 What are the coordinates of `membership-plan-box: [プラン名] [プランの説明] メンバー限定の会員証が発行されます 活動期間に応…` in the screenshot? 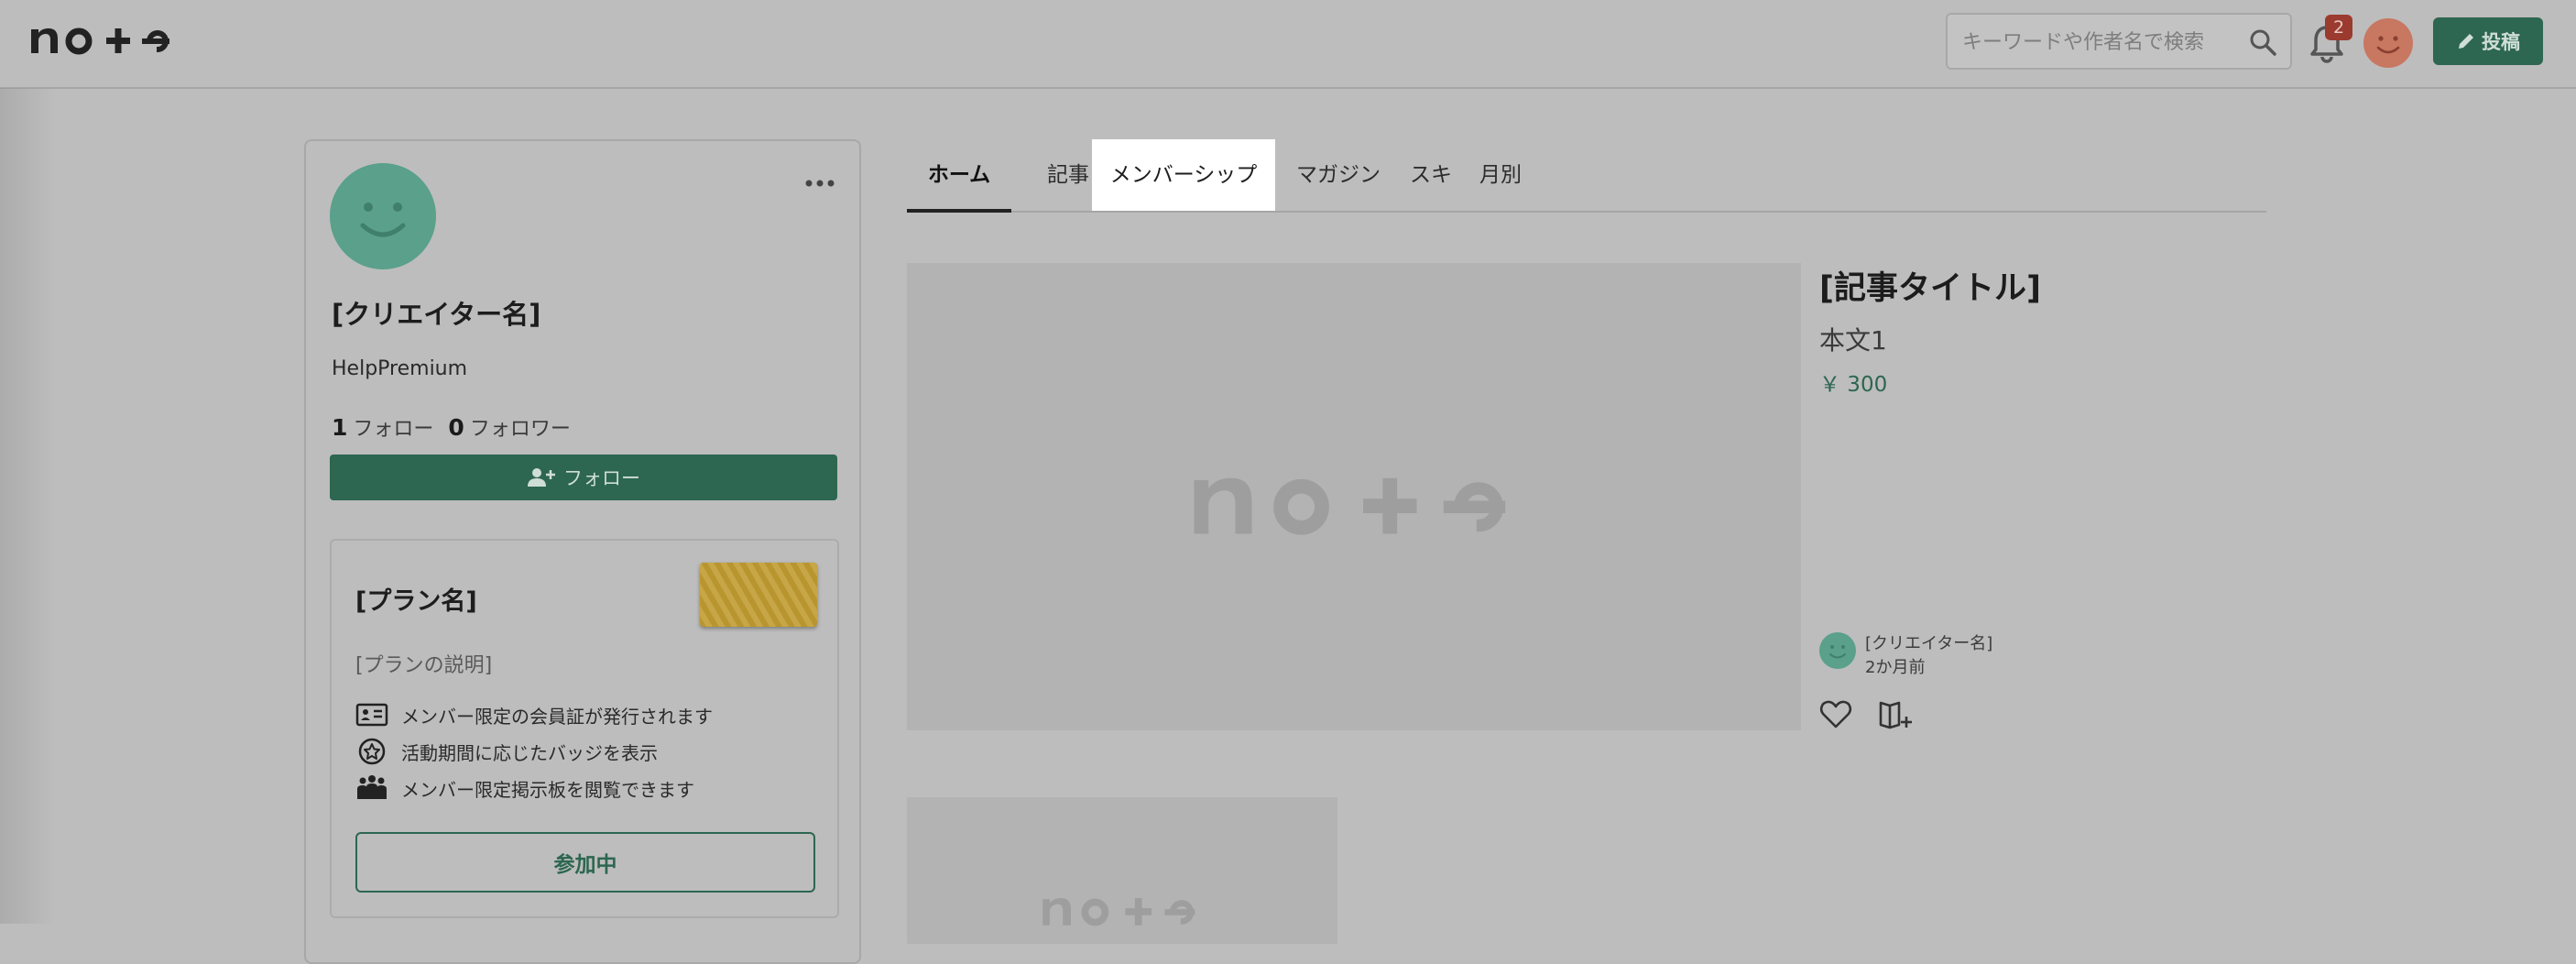 It's located at (585, 728).